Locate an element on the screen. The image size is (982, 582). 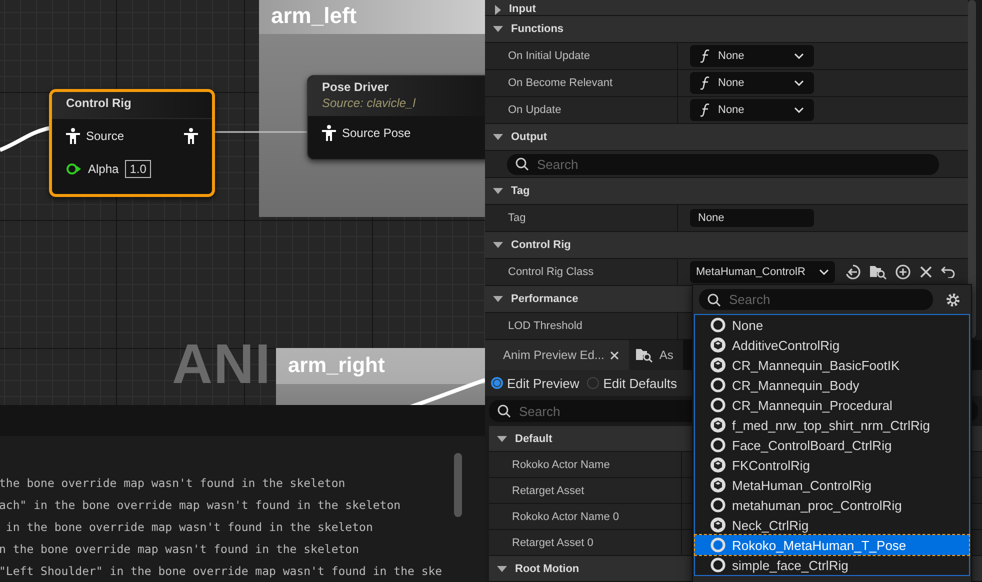
pin-label: Source is located at coordinates (105, 135).